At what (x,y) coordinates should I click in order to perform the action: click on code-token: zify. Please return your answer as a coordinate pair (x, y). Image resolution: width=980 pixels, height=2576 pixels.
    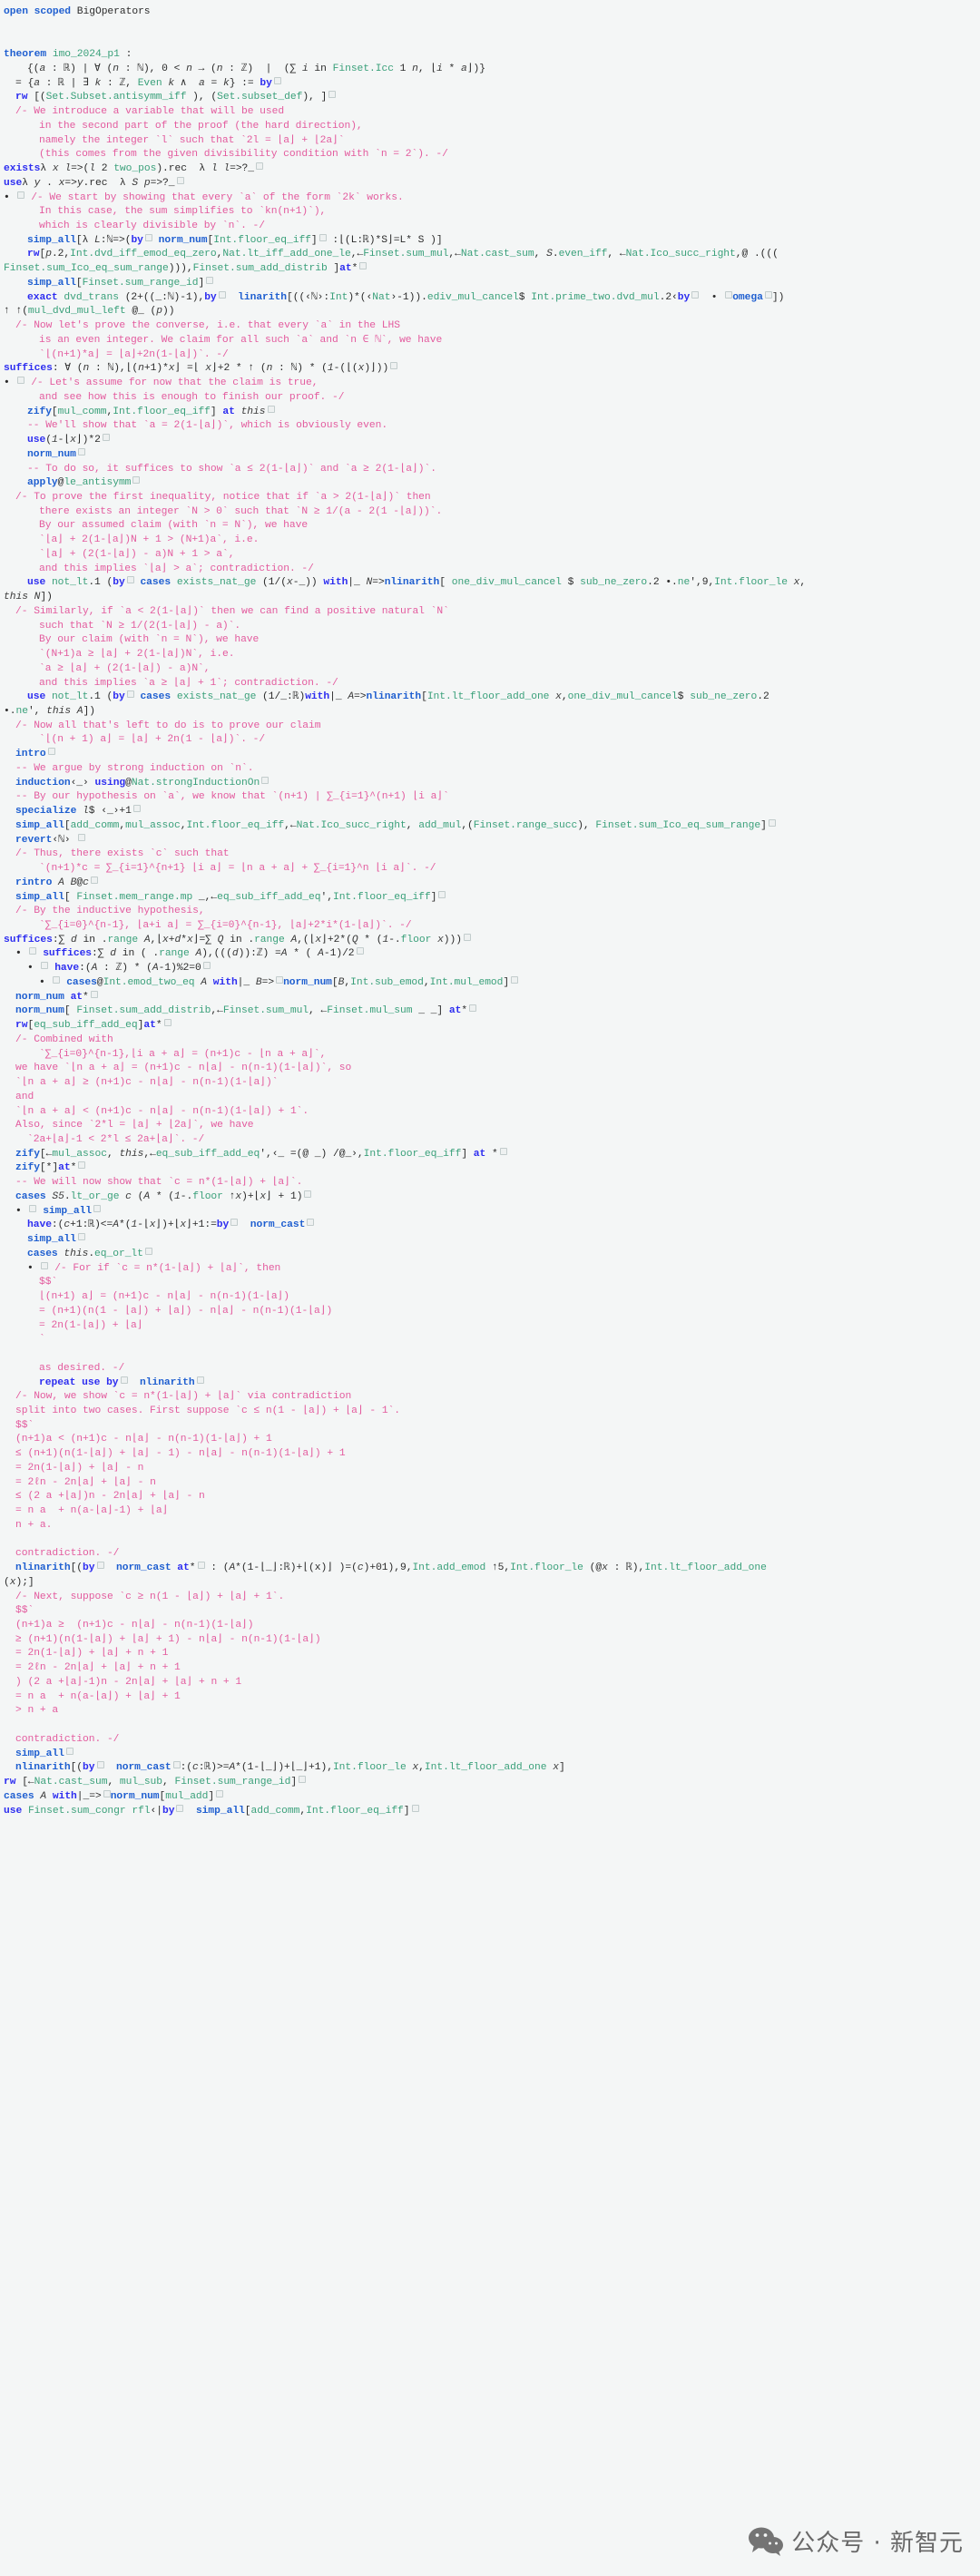
    Looking at the image, I should click on (39, 411).